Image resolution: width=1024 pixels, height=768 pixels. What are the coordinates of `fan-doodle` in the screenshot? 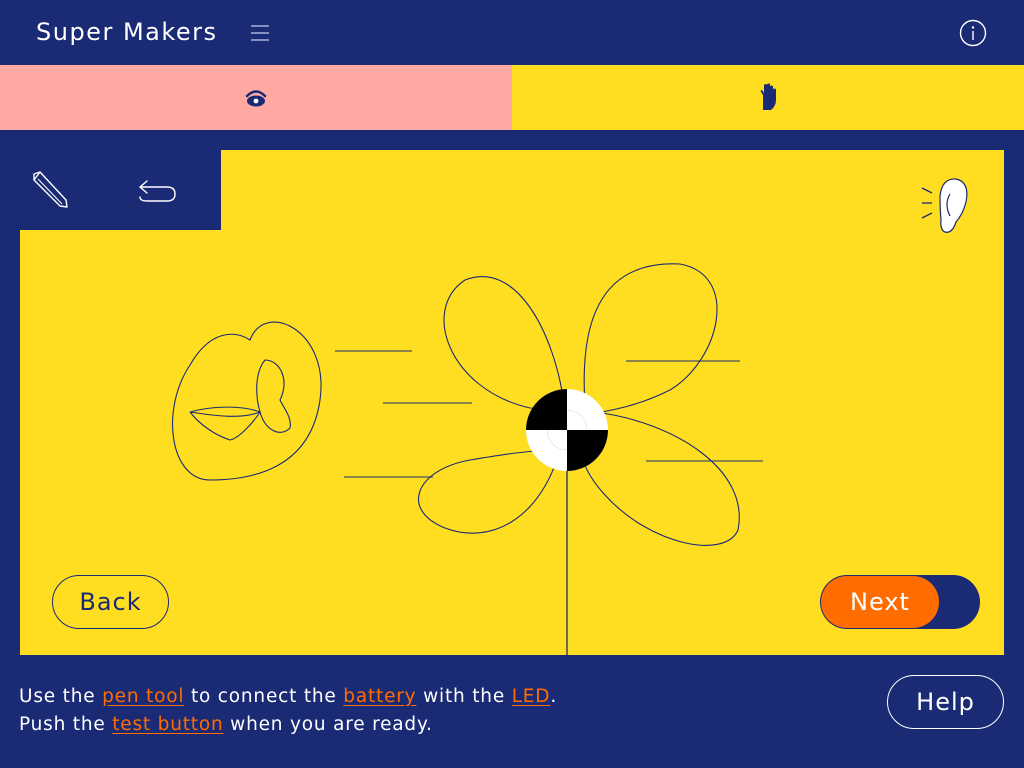 It's located at (247, 401).